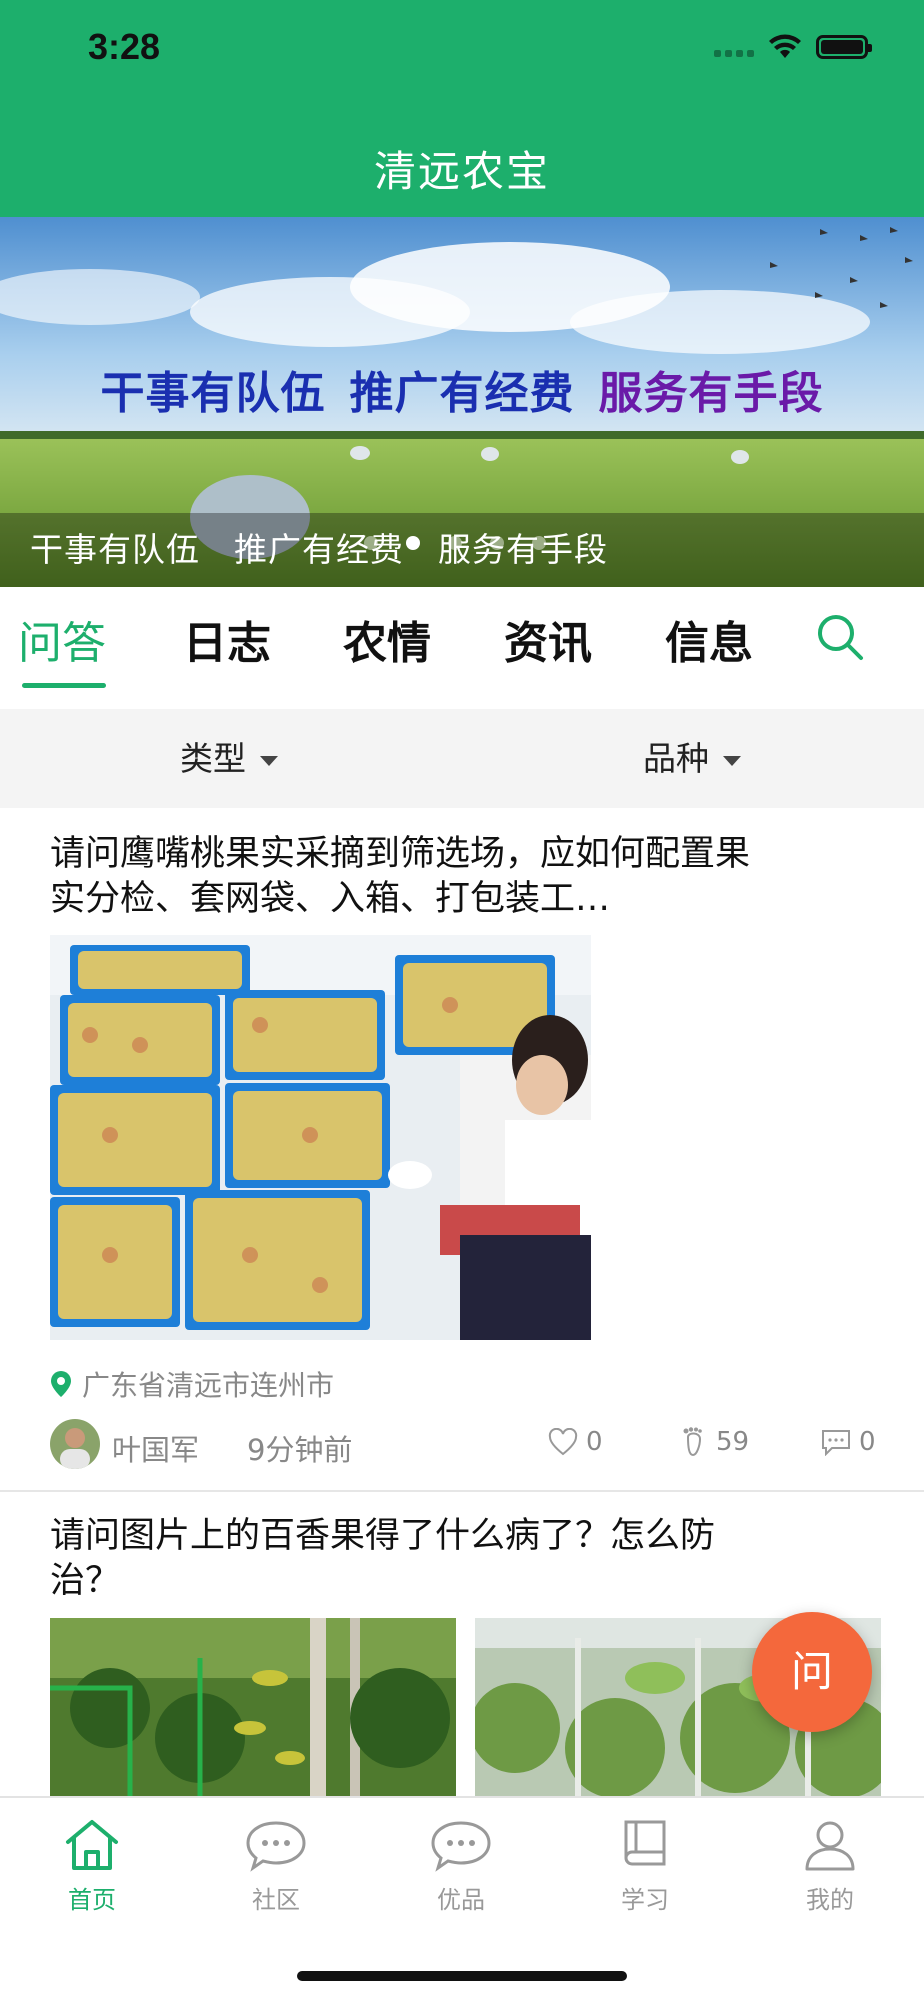 Image resolution: width=924 pixels, height=2000 pixels. I want to click on battery-icon, so click(844, 47).